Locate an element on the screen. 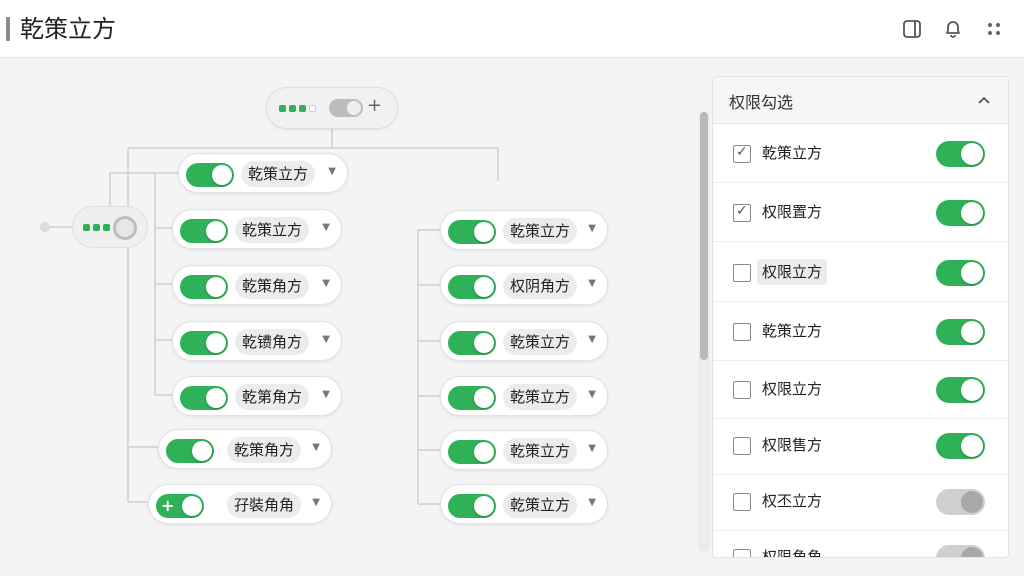 This screenshot has width=1024, height=576. scrollbar-thumb is located at coordinates (704, 236).